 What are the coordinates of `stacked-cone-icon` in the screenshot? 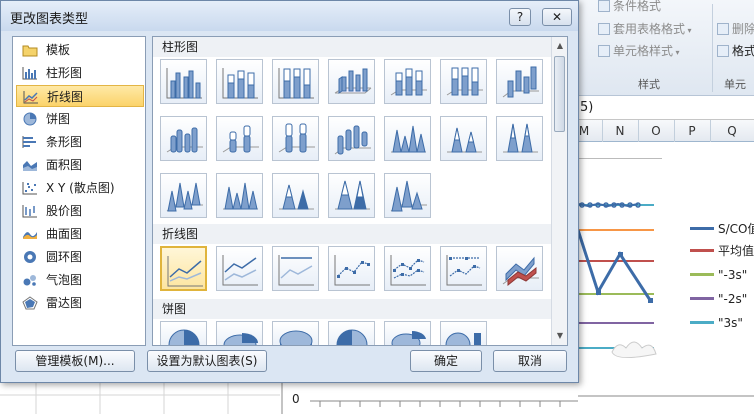 It's located at (464, 140).